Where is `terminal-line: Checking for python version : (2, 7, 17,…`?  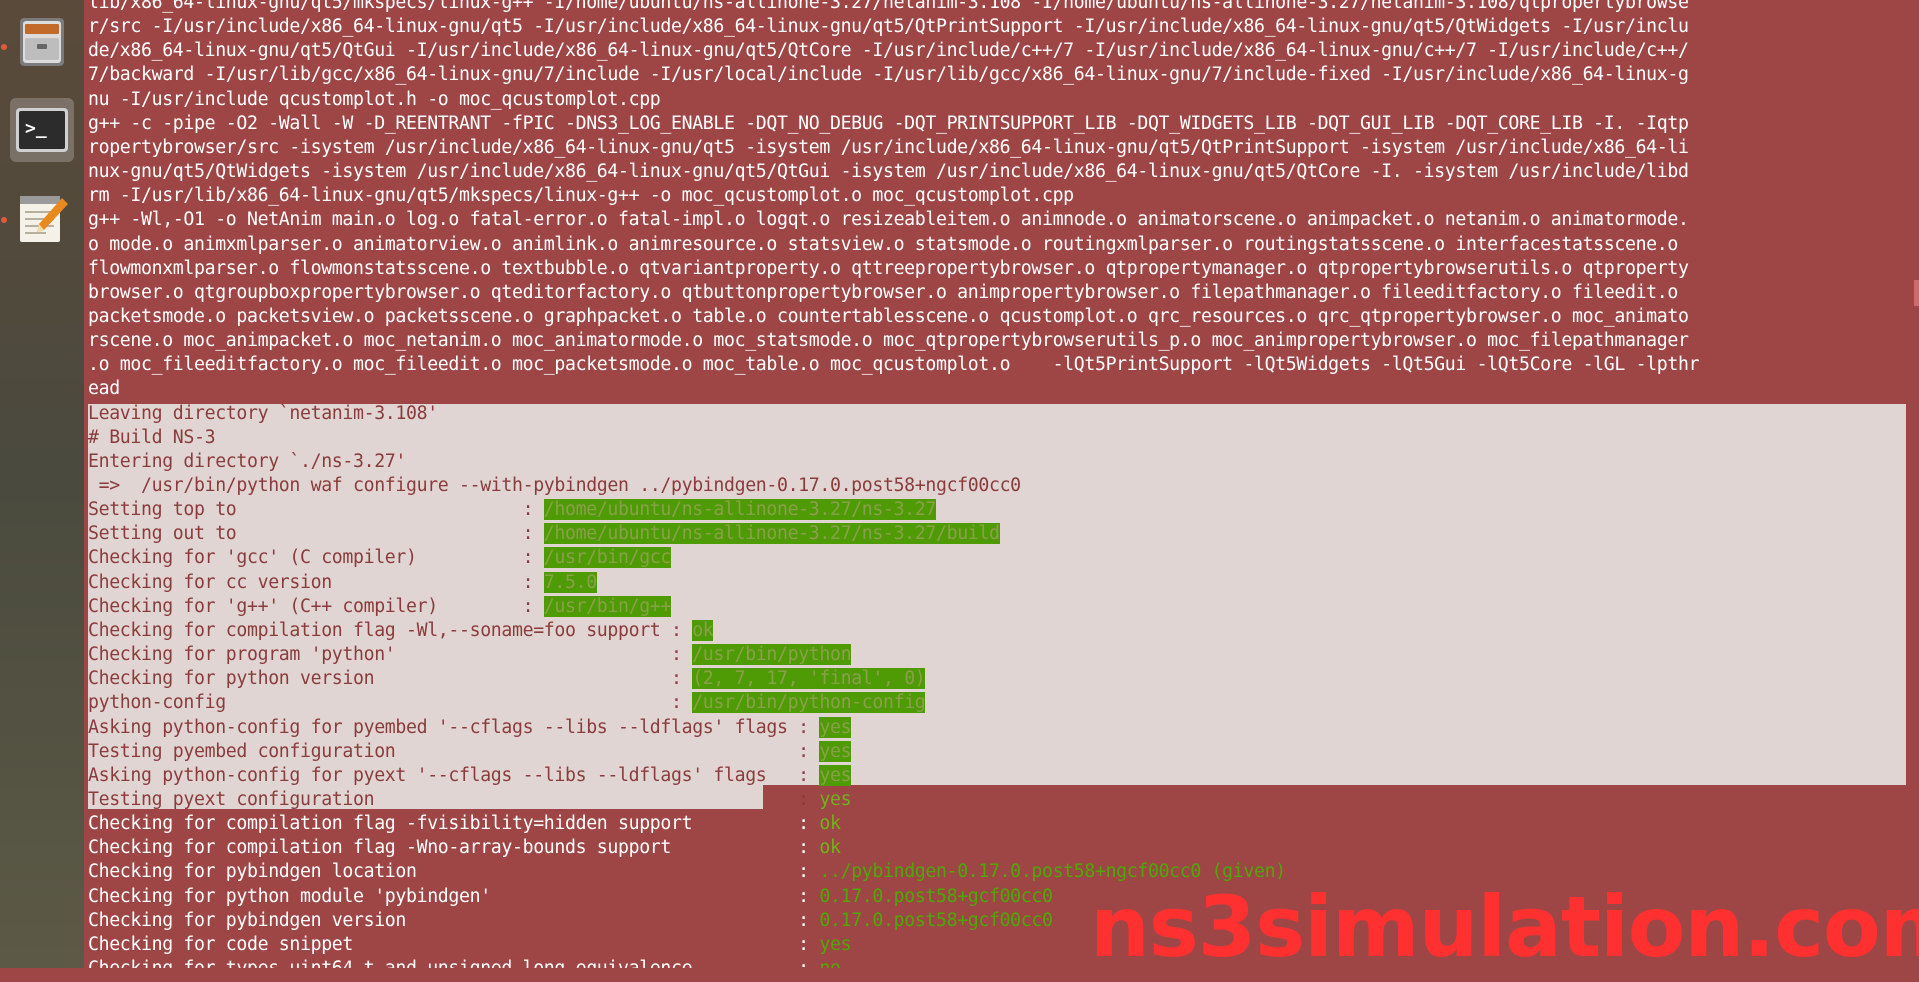
terminal-line: Checking for python version : (2, 7, 17,… is located at coordinates (507, 679).